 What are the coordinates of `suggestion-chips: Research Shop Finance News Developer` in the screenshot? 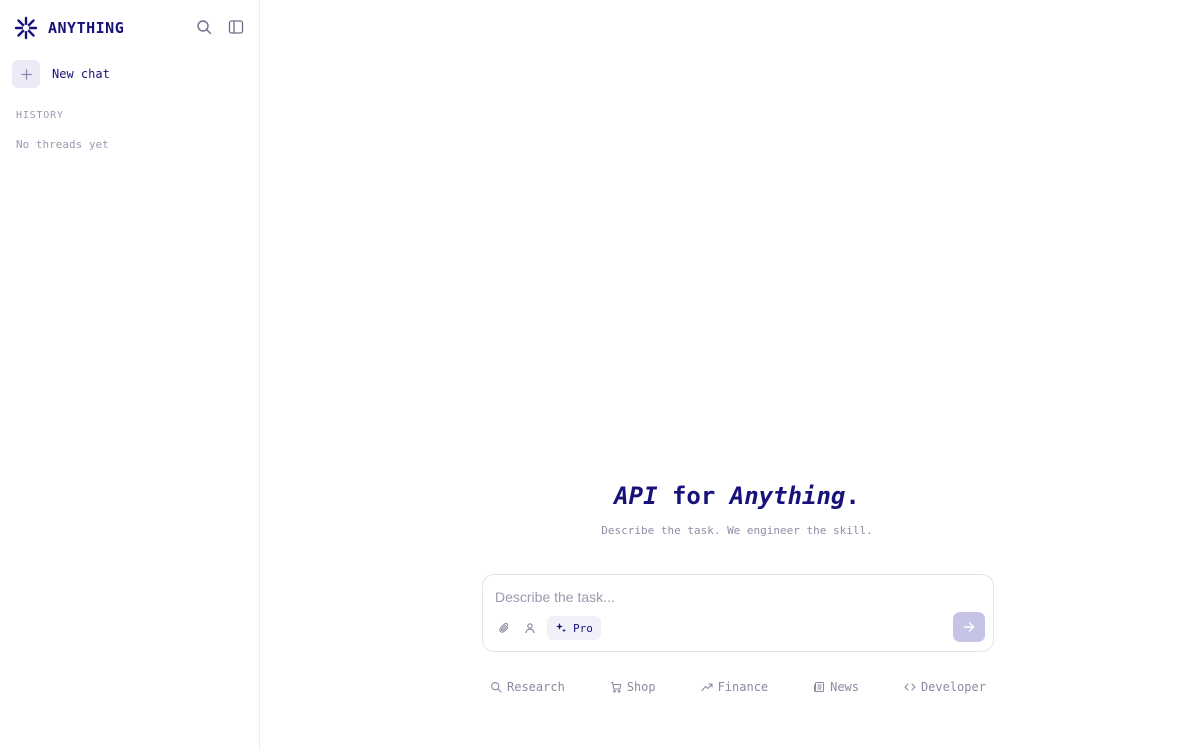 It's located at (738, 687).